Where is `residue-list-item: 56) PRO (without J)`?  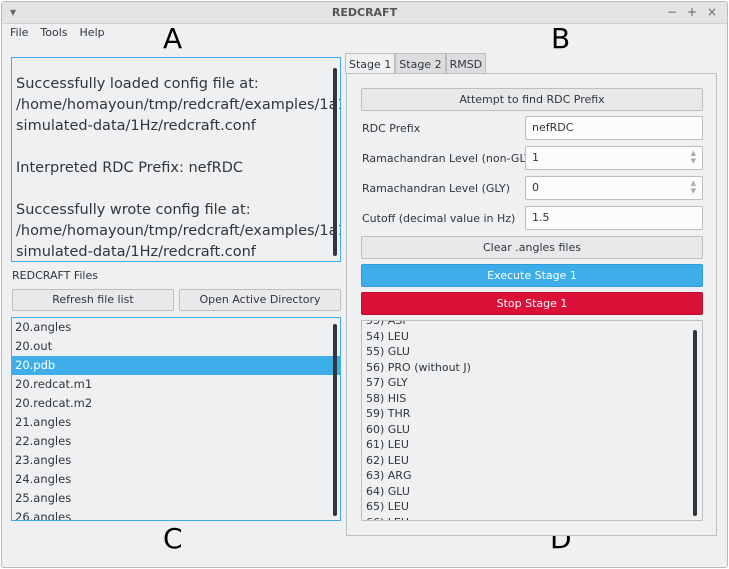
residue-list-item: 56) PRO (without J) is located at coordinates (532, 368).